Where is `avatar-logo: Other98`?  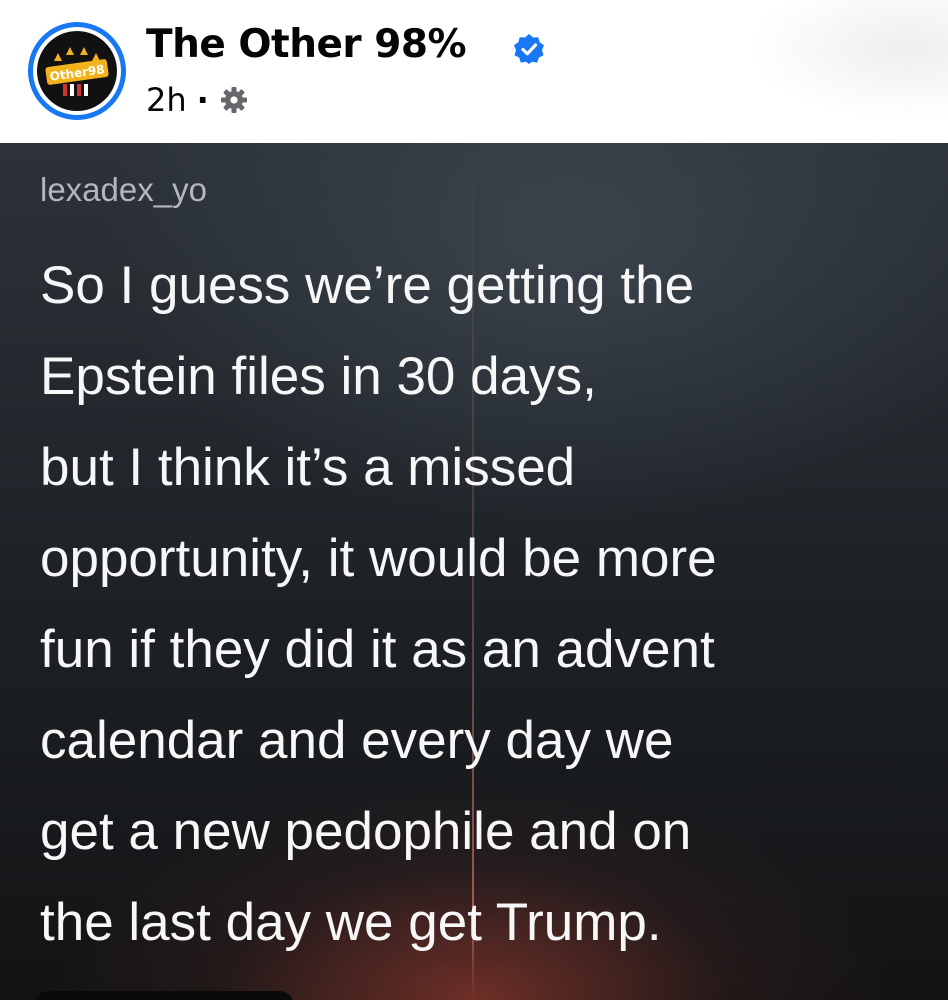 avatar-logo: Other98 is located at coordinates (77, 71).